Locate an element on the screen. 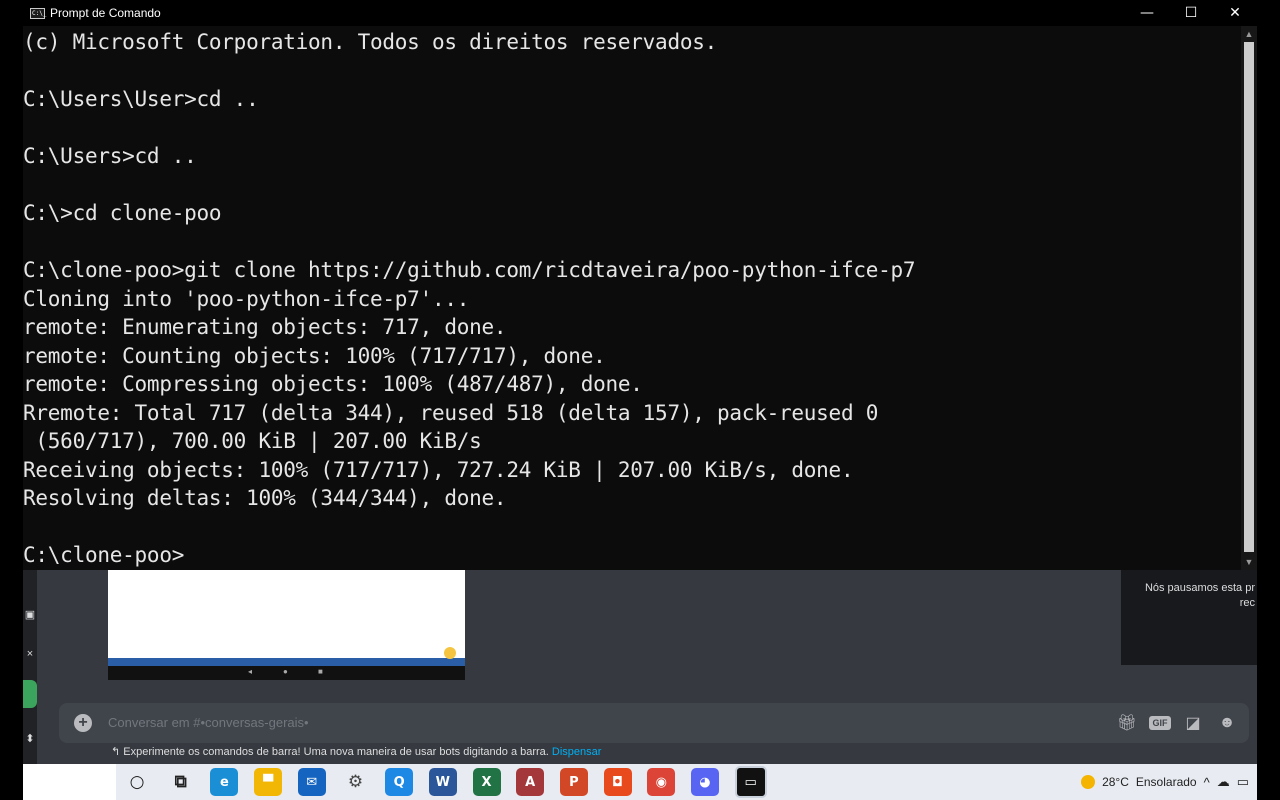 This screenshot has width=1280, height=800. search-icon: ○ is located at coordinates (137, 782).